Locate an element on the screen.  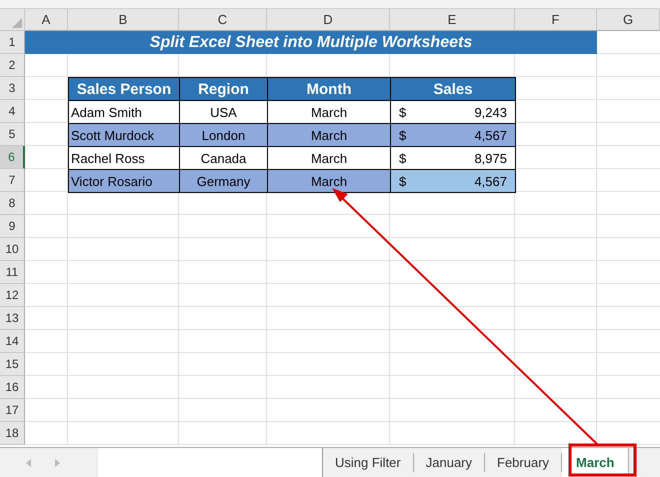
table-header: Sales Person is located at coordinates (124, 89).